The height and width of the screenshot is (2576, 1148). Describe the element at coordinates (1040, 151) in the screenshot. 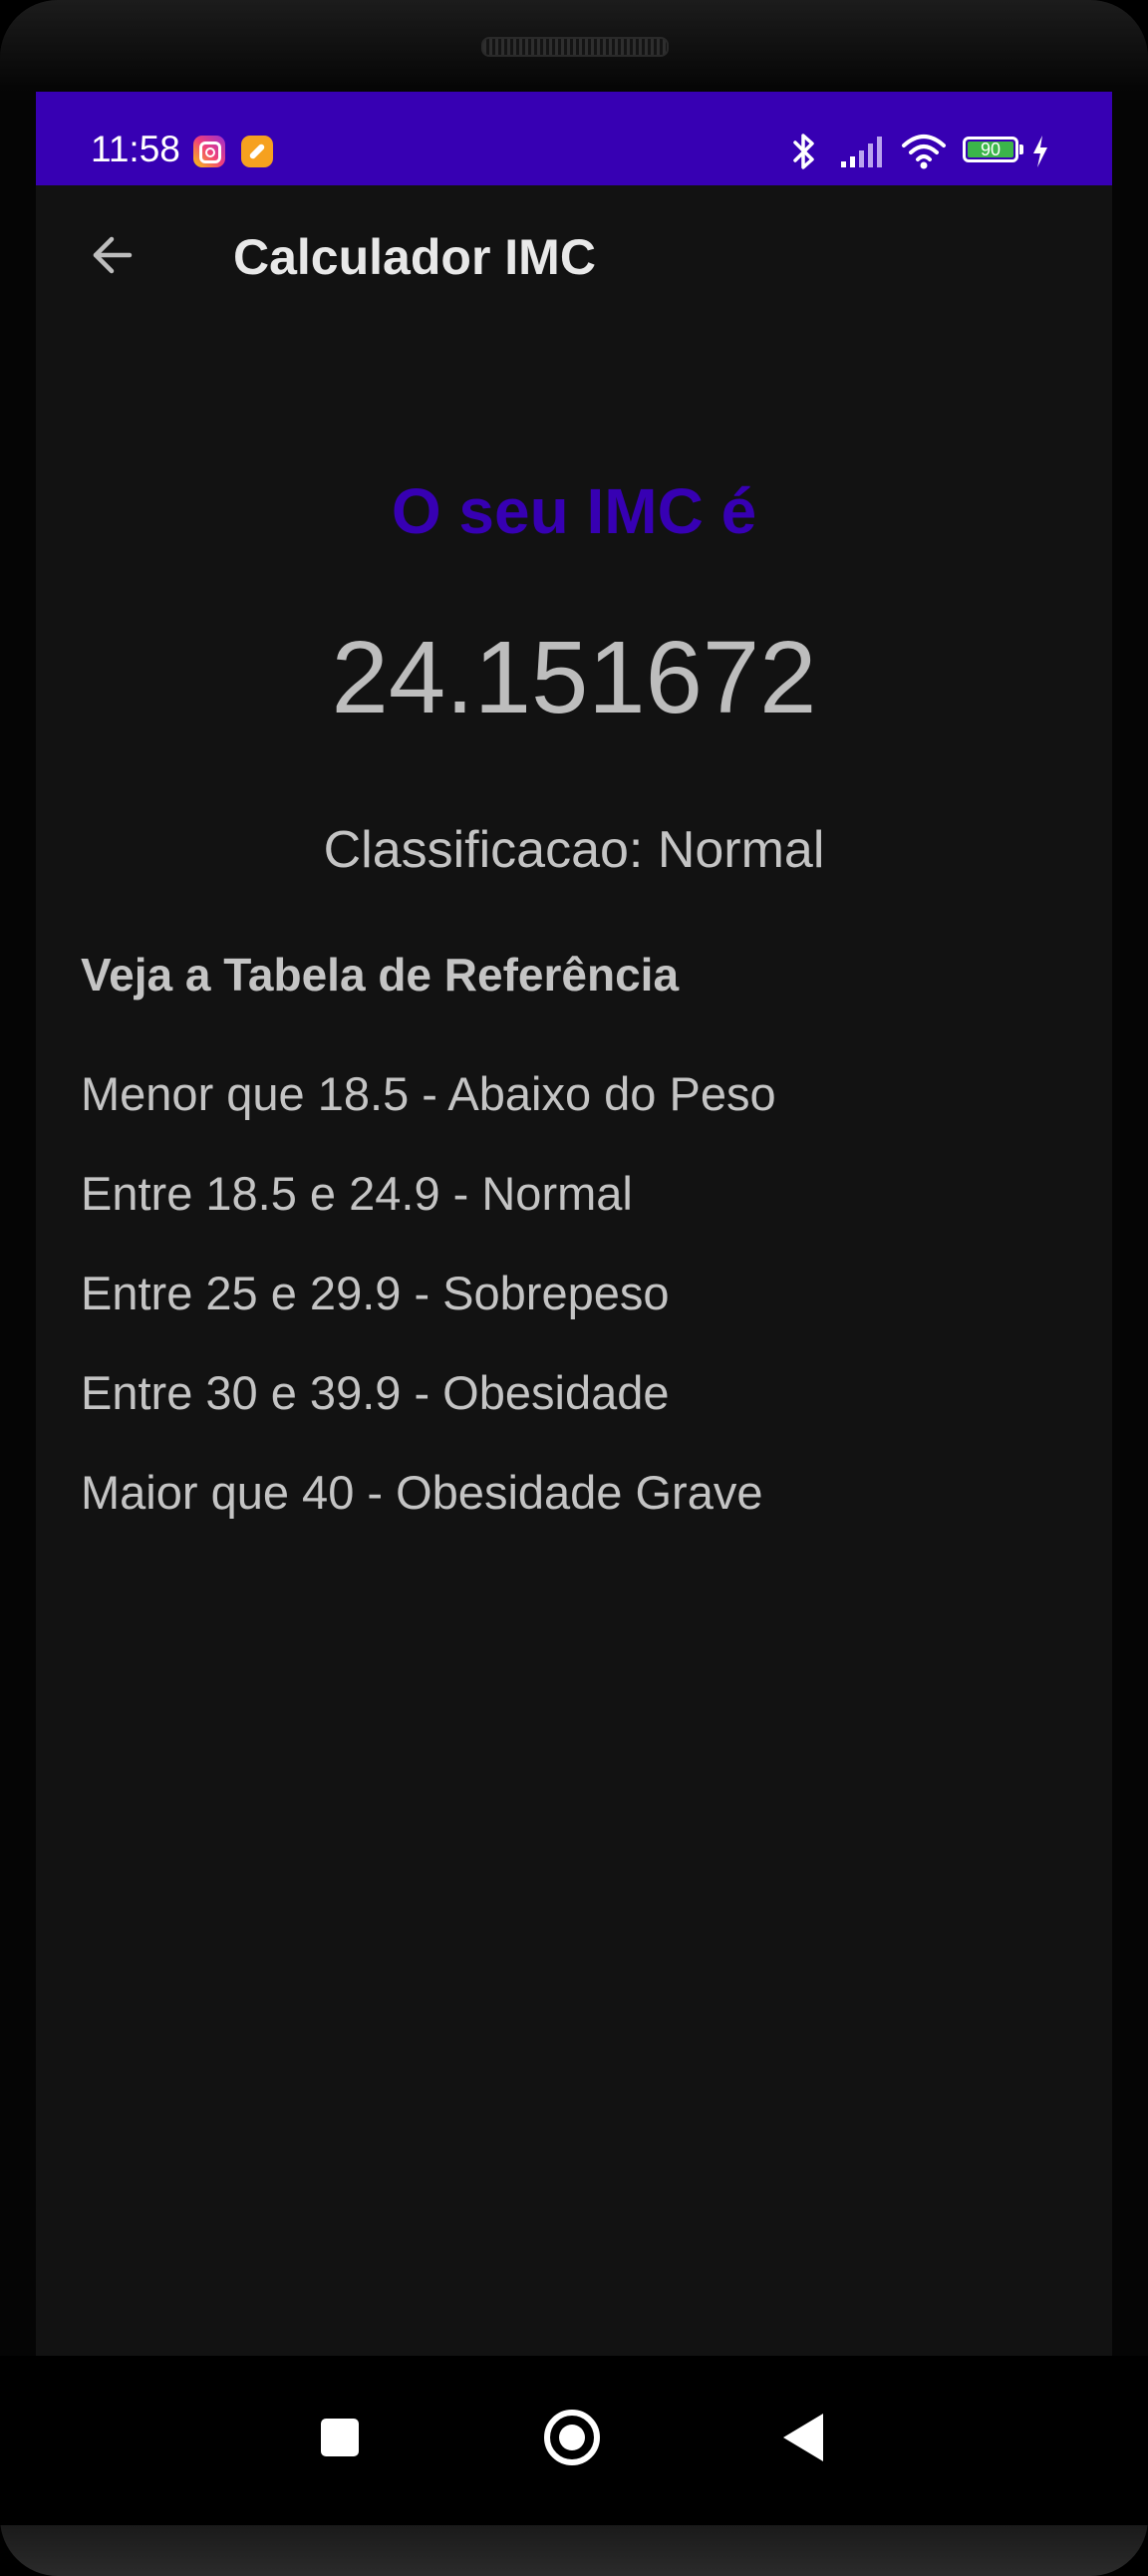

I see `charging-icon` at that location.